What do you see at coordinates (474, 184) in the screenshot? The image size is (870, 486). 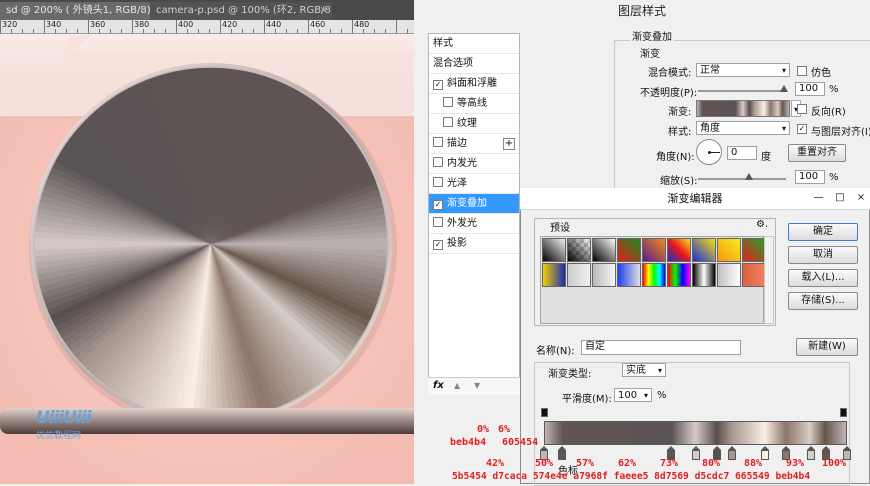 I see `style-item-satin: 光泽` at bounding box center [474, 184].